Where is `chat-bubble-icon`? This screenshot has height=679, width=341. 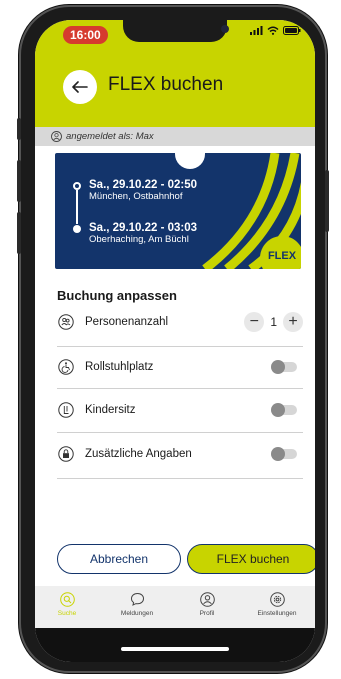
chat-bubble-icon is located at coordinates (137, 599).